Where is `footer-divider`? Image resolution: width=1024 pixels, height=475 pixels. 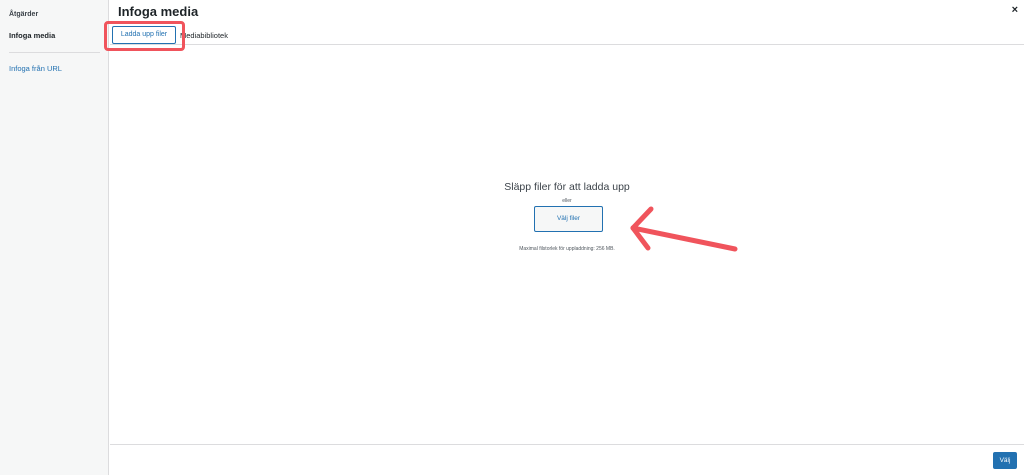 footer-divider is located at coordinates (567, 444).